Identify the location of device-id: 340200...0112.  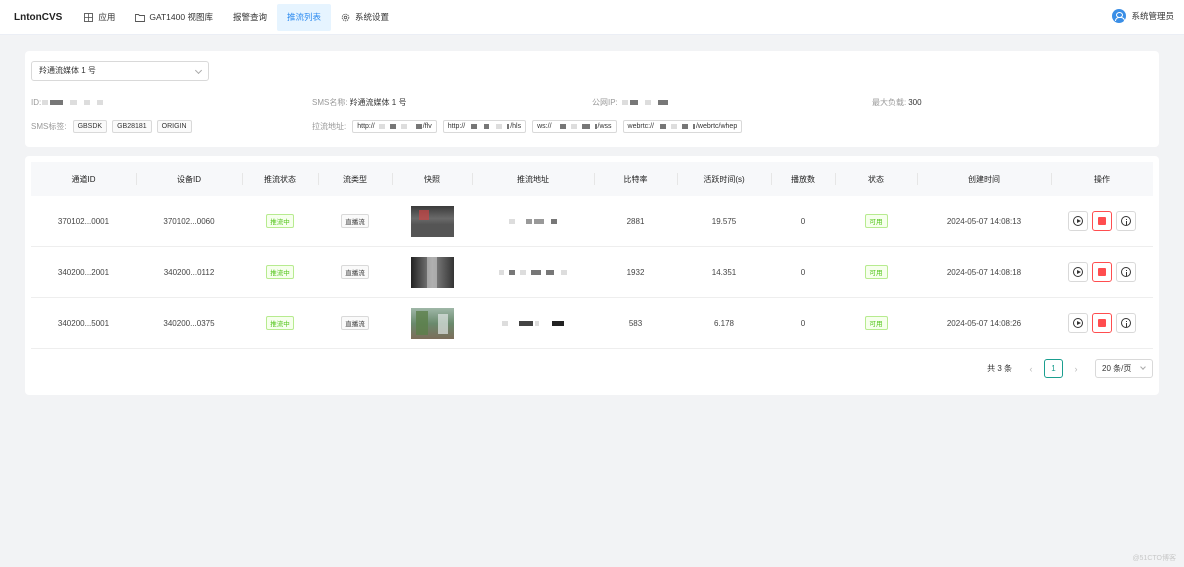
(189, 272).